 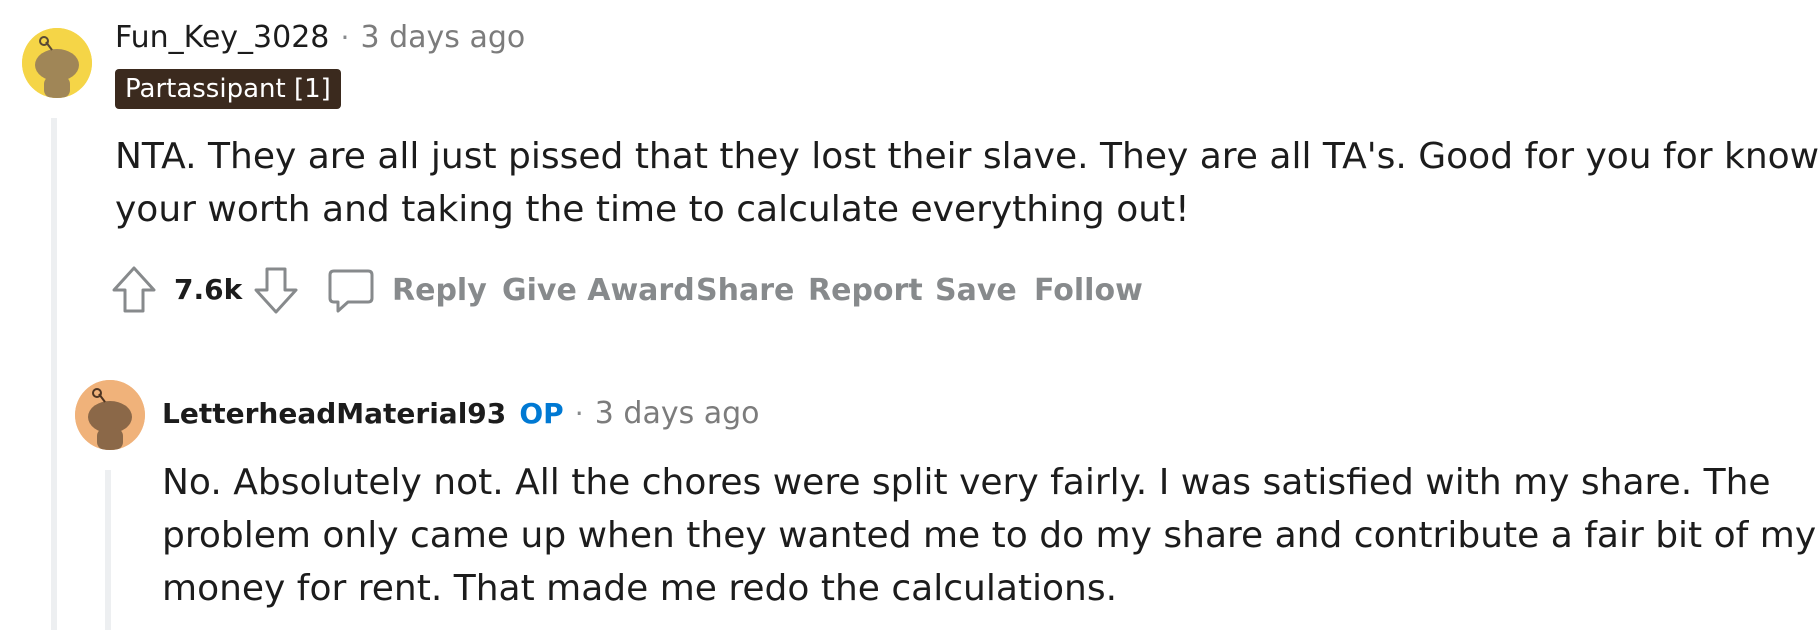 What do you see at coordinates (334, 413) in the screenshot?
I see `reply-username-link: LetterheadMaterial93` at bounding box center [334, 413].